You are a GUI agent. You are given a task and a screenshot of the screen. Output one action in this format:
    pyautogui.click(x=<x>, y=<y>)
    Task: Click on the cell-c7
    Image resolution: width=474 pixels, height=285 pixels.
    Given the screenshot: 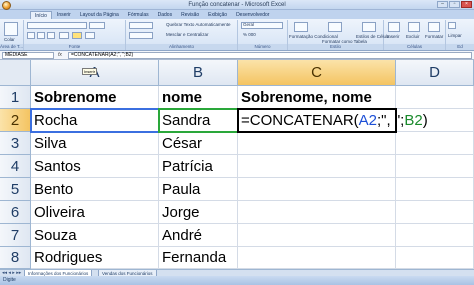 What is the action you would take?
    pyautogui.click(x=317, y=235)
    